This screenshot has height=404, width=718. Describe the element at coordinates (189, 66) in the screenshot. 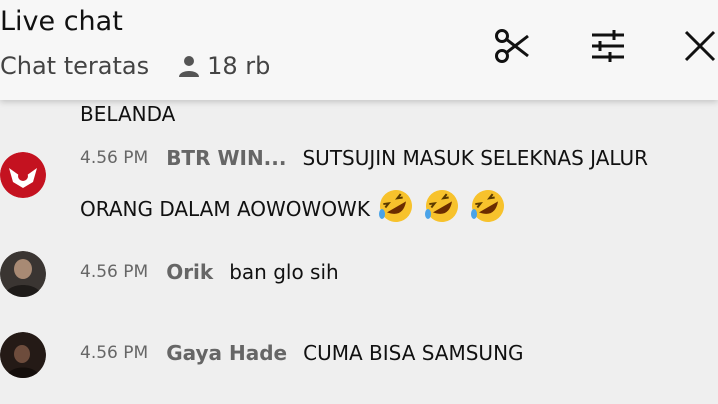

I see `person-icon` at that location.